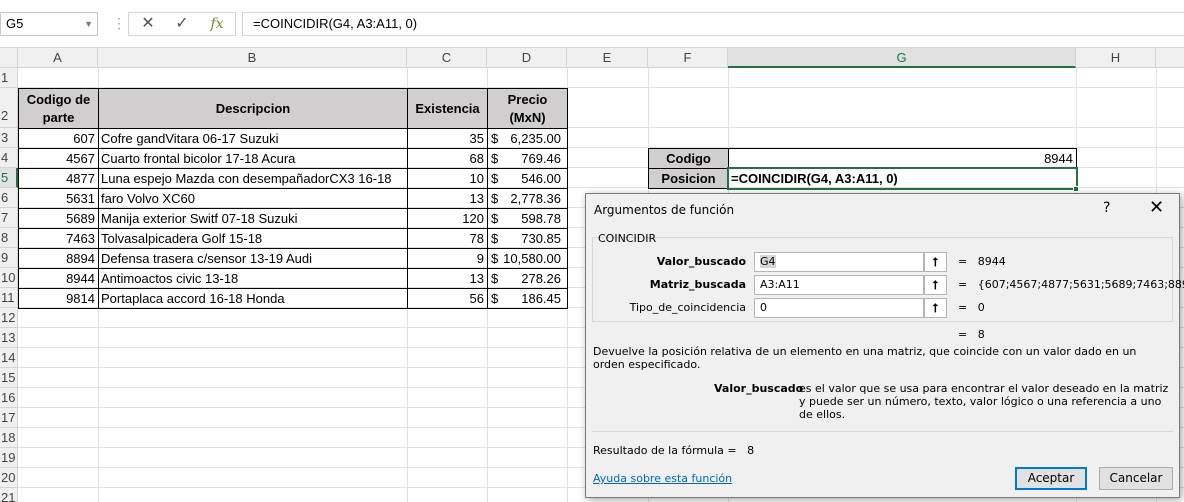 The image size is (1184, 502). What do you see at coordinates (253, 238) in the screenshot?
I see `table-cell-desc: Tolvasalpicadera Golf 15-18` at bounding box center [253, 238].